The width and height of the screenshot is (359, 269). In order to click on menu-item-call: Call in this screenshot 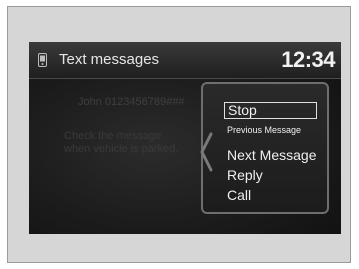, I will do `click(239, 195)`.